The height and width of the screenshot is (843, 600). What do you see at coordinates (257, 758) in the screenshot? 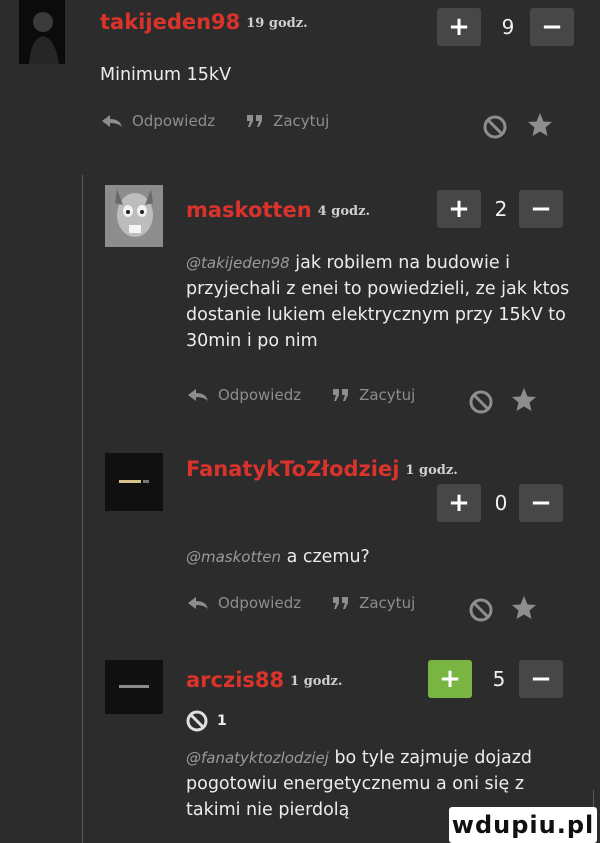
I see `mention-link: @fanatyktozlodziej` at bounding box center [257, 758].